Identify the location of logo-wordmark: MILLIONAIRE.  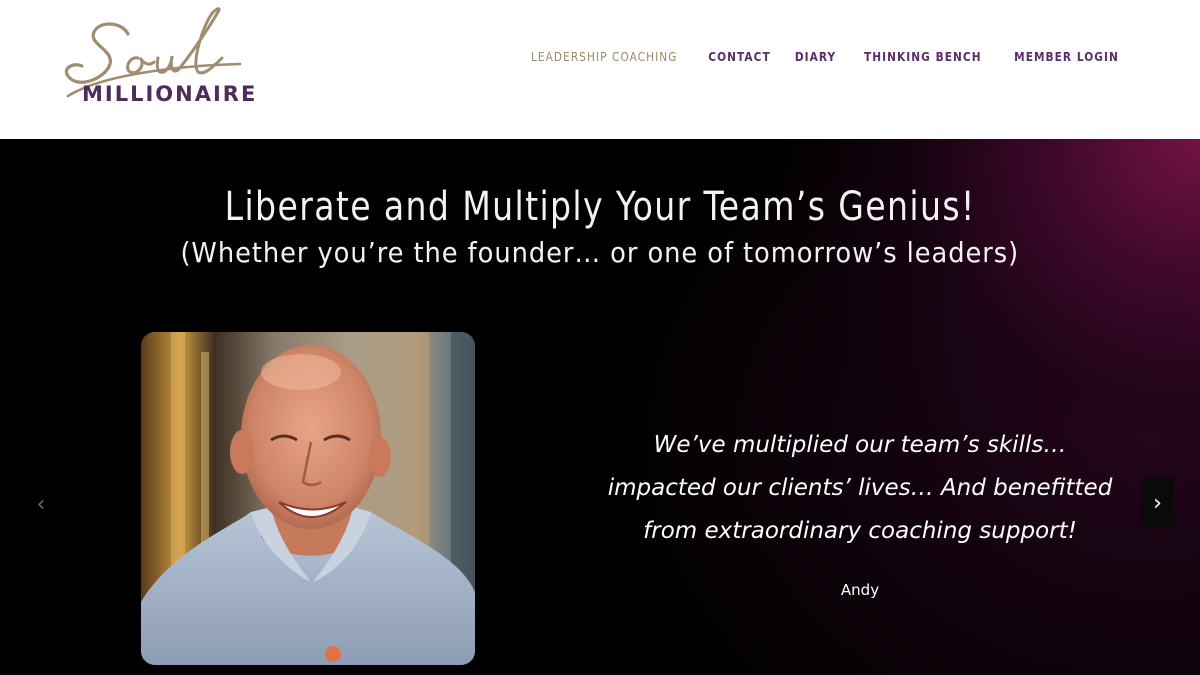
(170, 94).